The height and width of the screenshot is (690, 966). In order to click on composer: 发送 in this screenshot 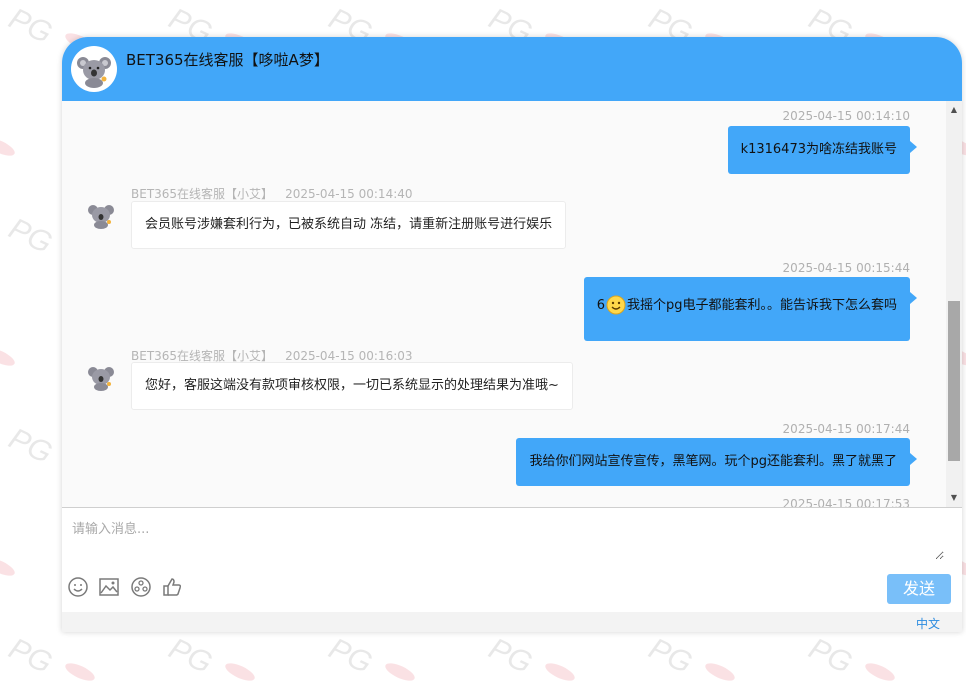, I will do `click(512, 560)`.